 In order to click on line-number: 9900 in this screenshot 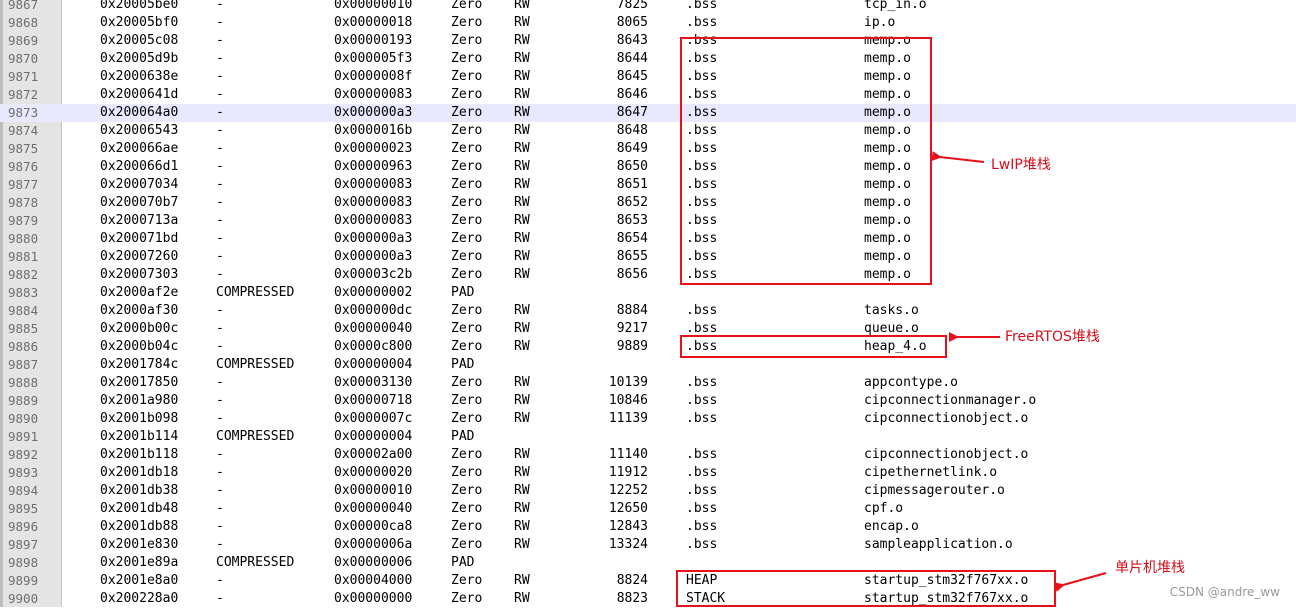, I will do `click(23, 598)`.